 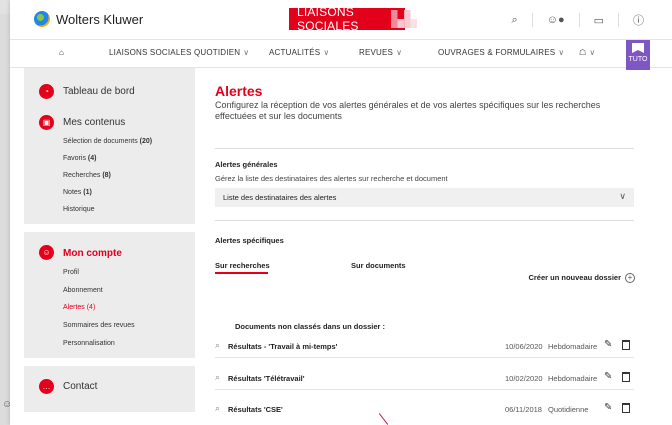 I want to click on recipients-dropdown-value: Liste des destinataires des alertes, so click(x=280, y=197).